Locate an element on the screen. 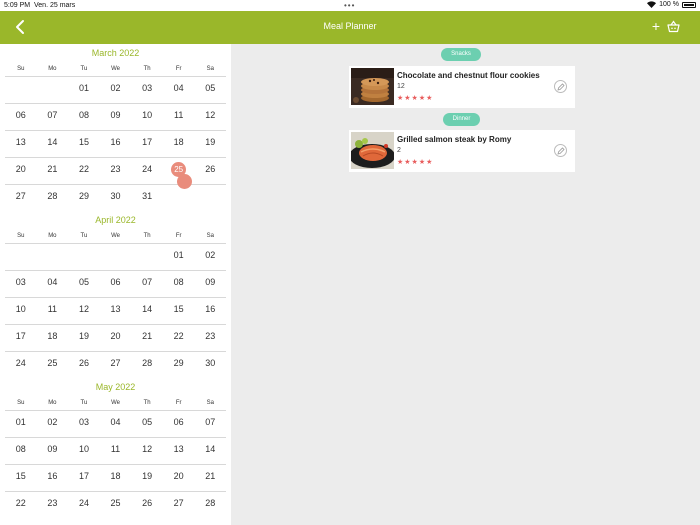  add-plus-icon: + is located at coordinates (656, 26).